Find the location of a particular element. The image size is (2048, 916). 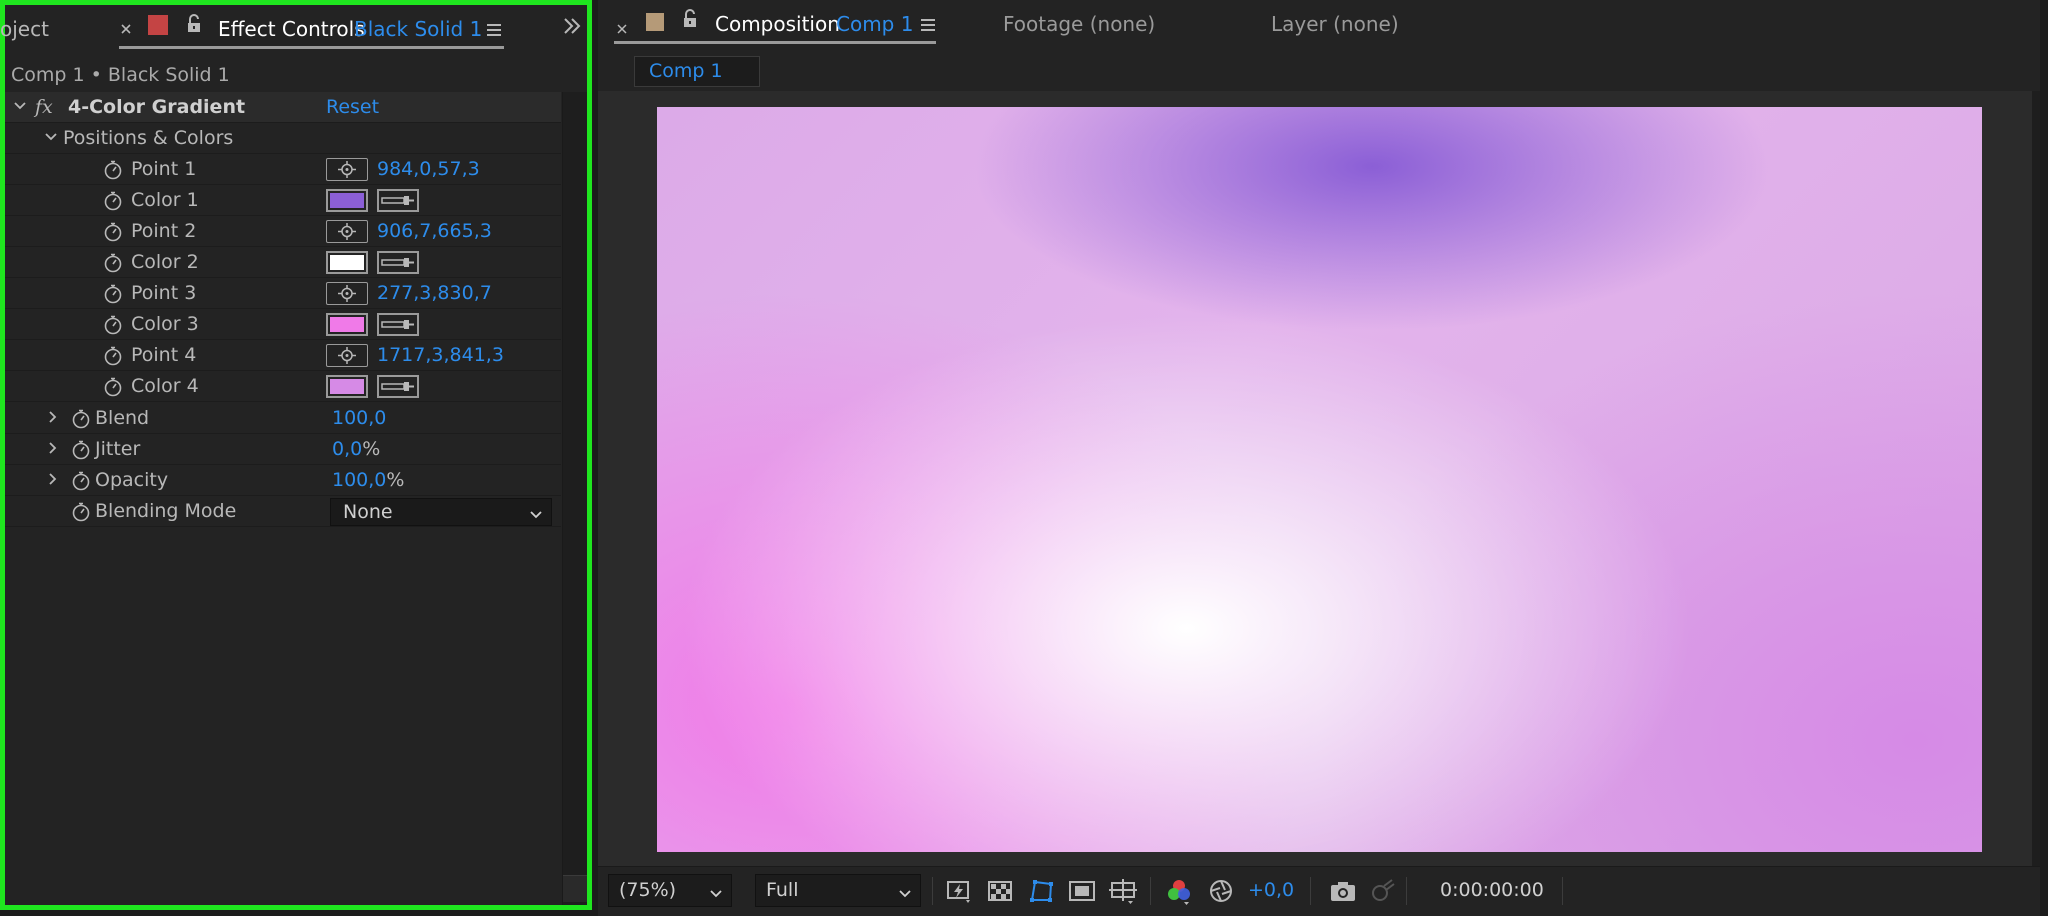

point-coordinate-value: 984,0,57,3 is located at coordinates (428, 169).